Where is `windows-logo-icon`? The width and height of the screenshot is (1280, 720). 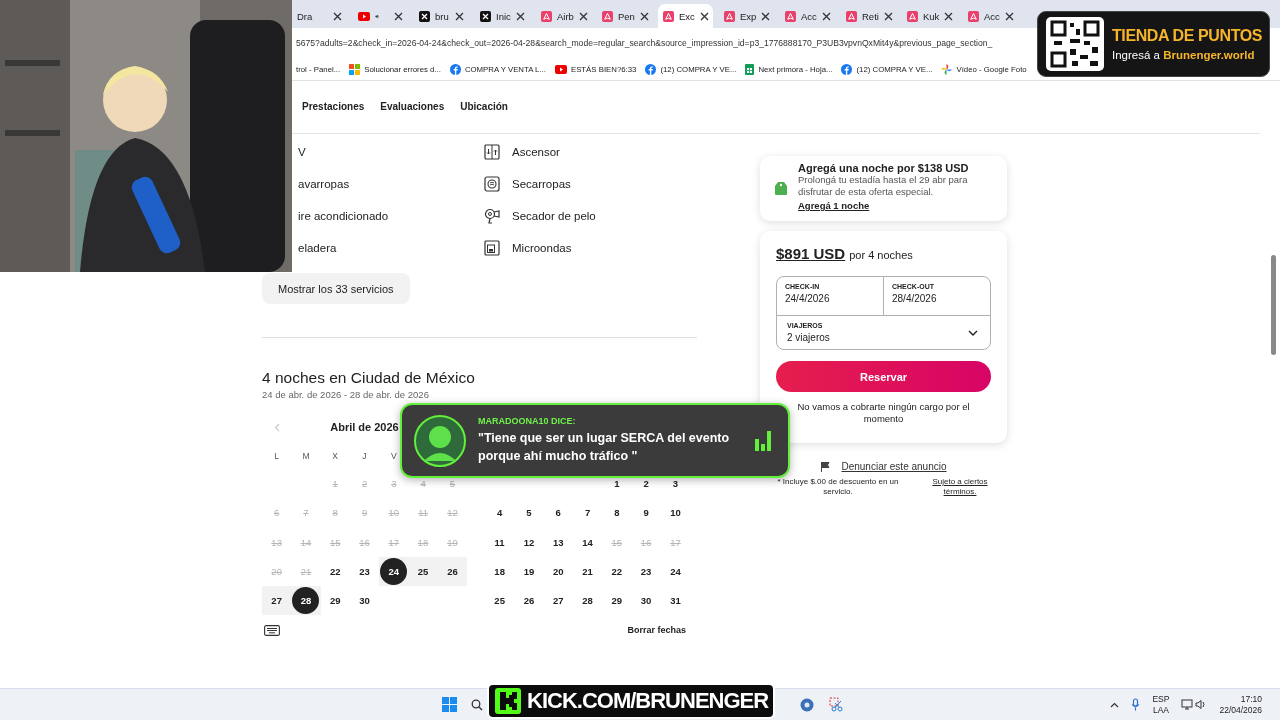 windows-logo-icon is located at coordinates (355, 69).